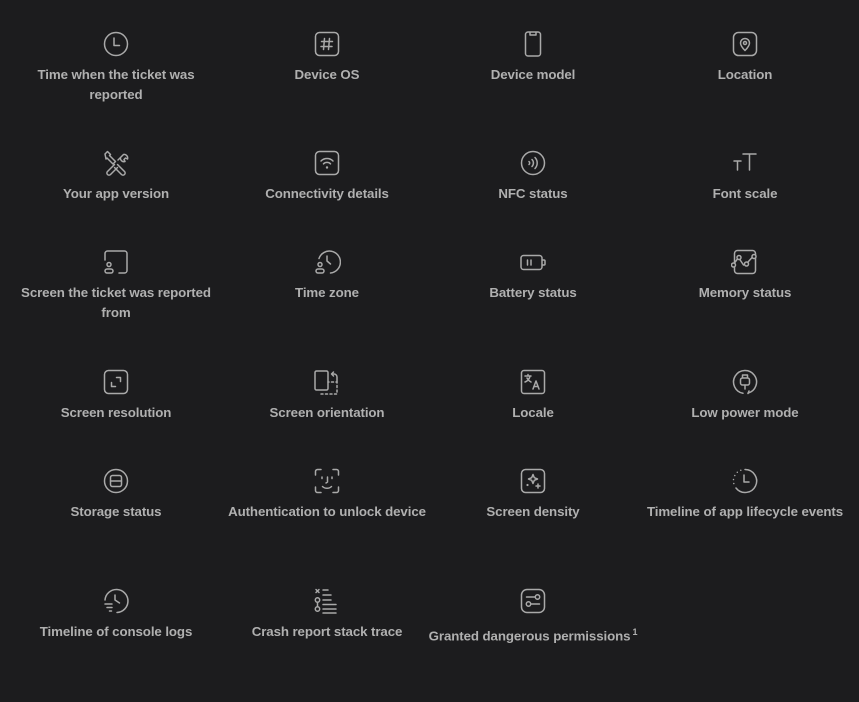 This screenshot has height=702, width=859. Describe the element at coordinates (116, 84) in the screenshot. I see `item-label: Time when the ticket was reported` at that location.